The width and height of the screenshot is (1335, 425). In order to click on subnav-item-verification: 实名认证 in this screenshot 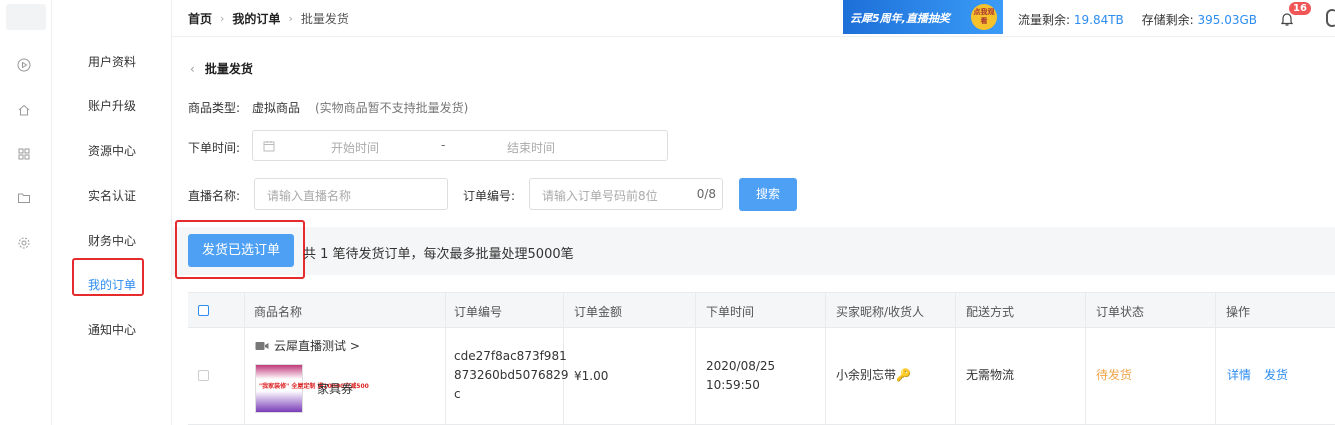, I will do `click(112, 196)`.